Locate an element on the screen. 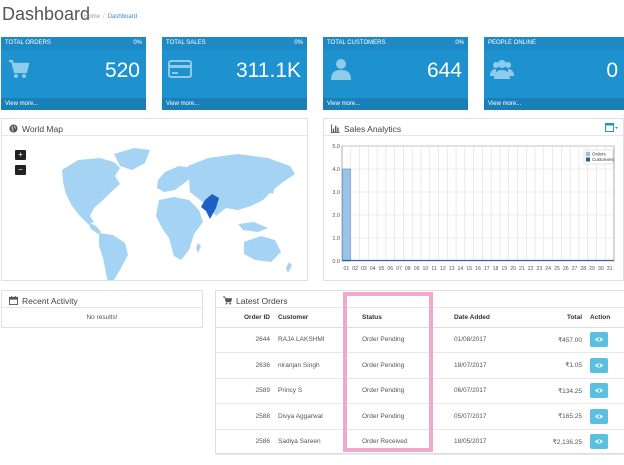  x-tick-label: 23 is located at coordinates (540, 269).